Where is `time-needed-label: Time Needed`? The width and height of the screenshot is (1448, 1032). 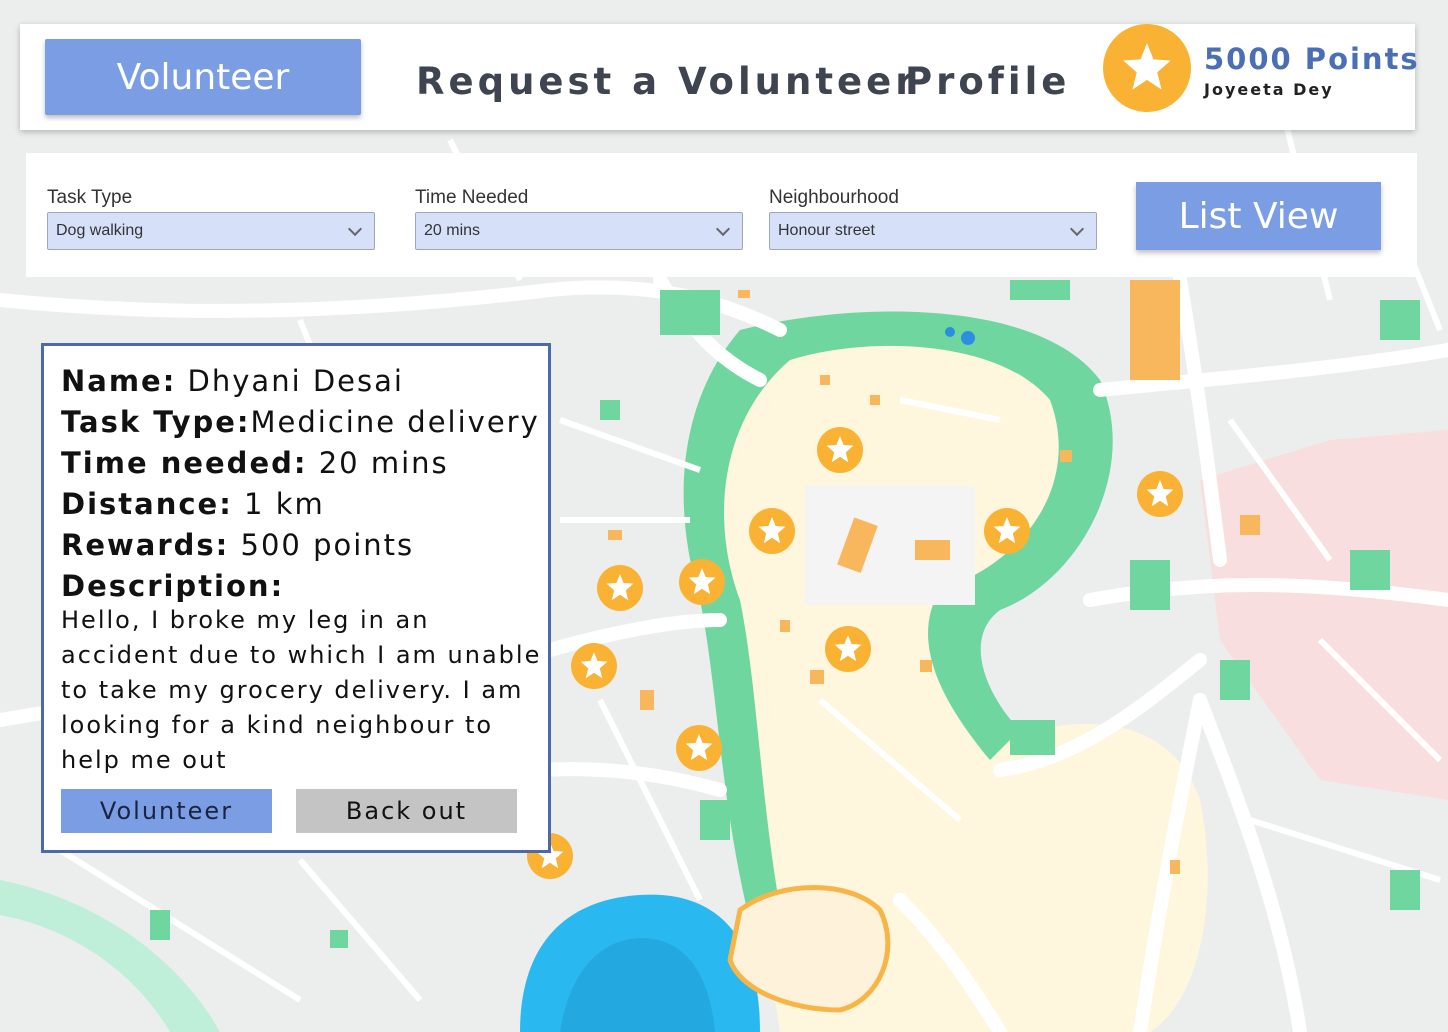 time-needed-label: Time Needed is located at coordinates (472, 197).